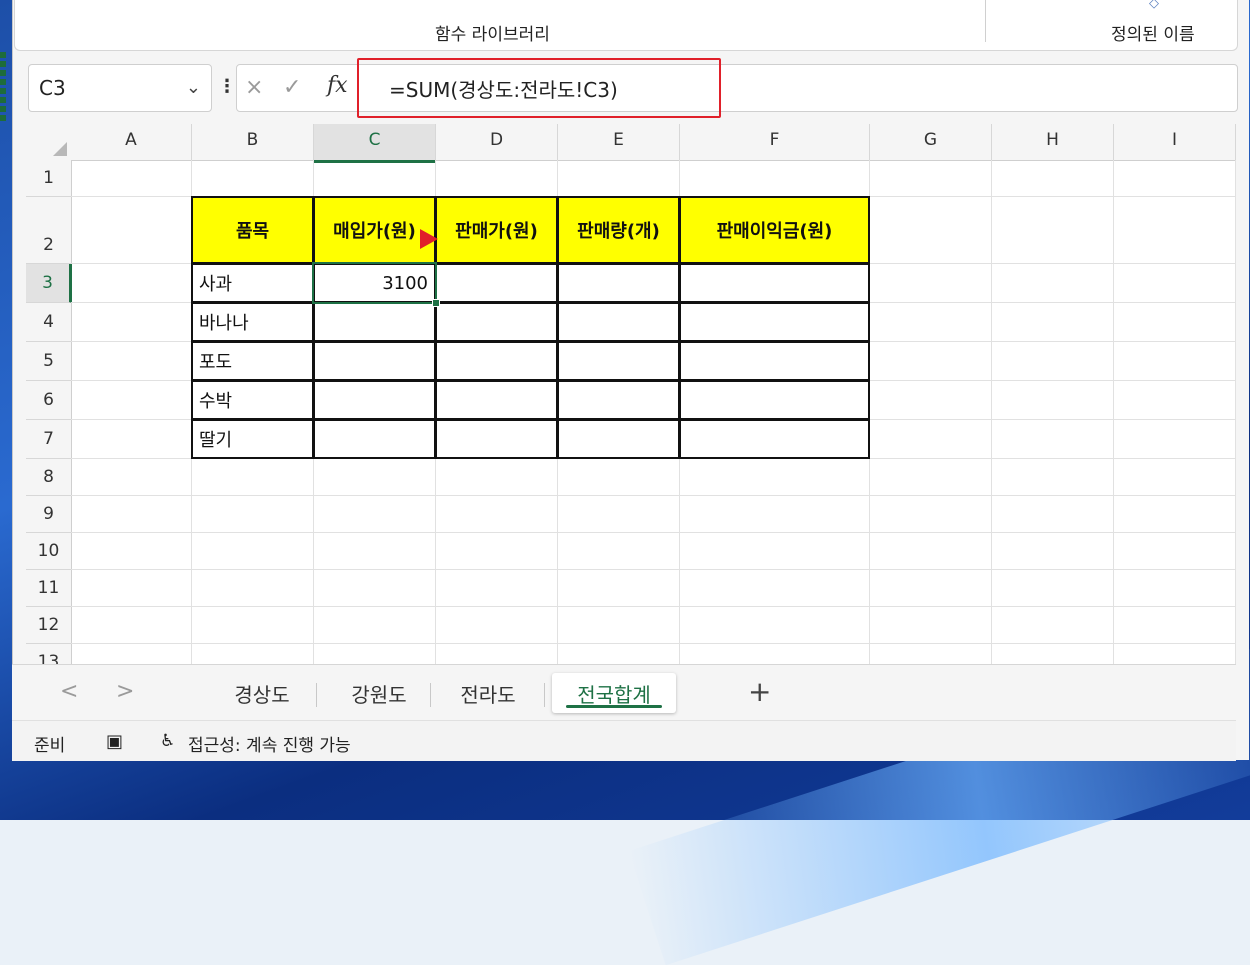  Describe the element at coordinates (49, 361) in the screenshot. I see `row-header-5: 5` at that location.